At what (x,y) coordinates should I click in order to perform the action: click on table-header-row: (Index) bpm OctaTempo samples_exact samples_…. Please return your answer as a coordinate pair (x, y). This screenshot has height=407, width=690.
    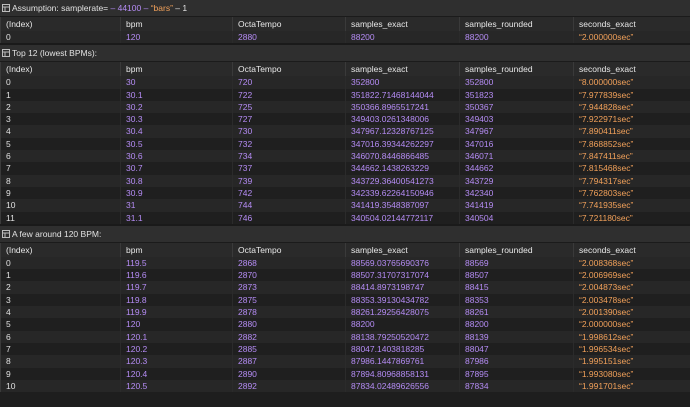
    Looking at the image, I should click on (345, 69).